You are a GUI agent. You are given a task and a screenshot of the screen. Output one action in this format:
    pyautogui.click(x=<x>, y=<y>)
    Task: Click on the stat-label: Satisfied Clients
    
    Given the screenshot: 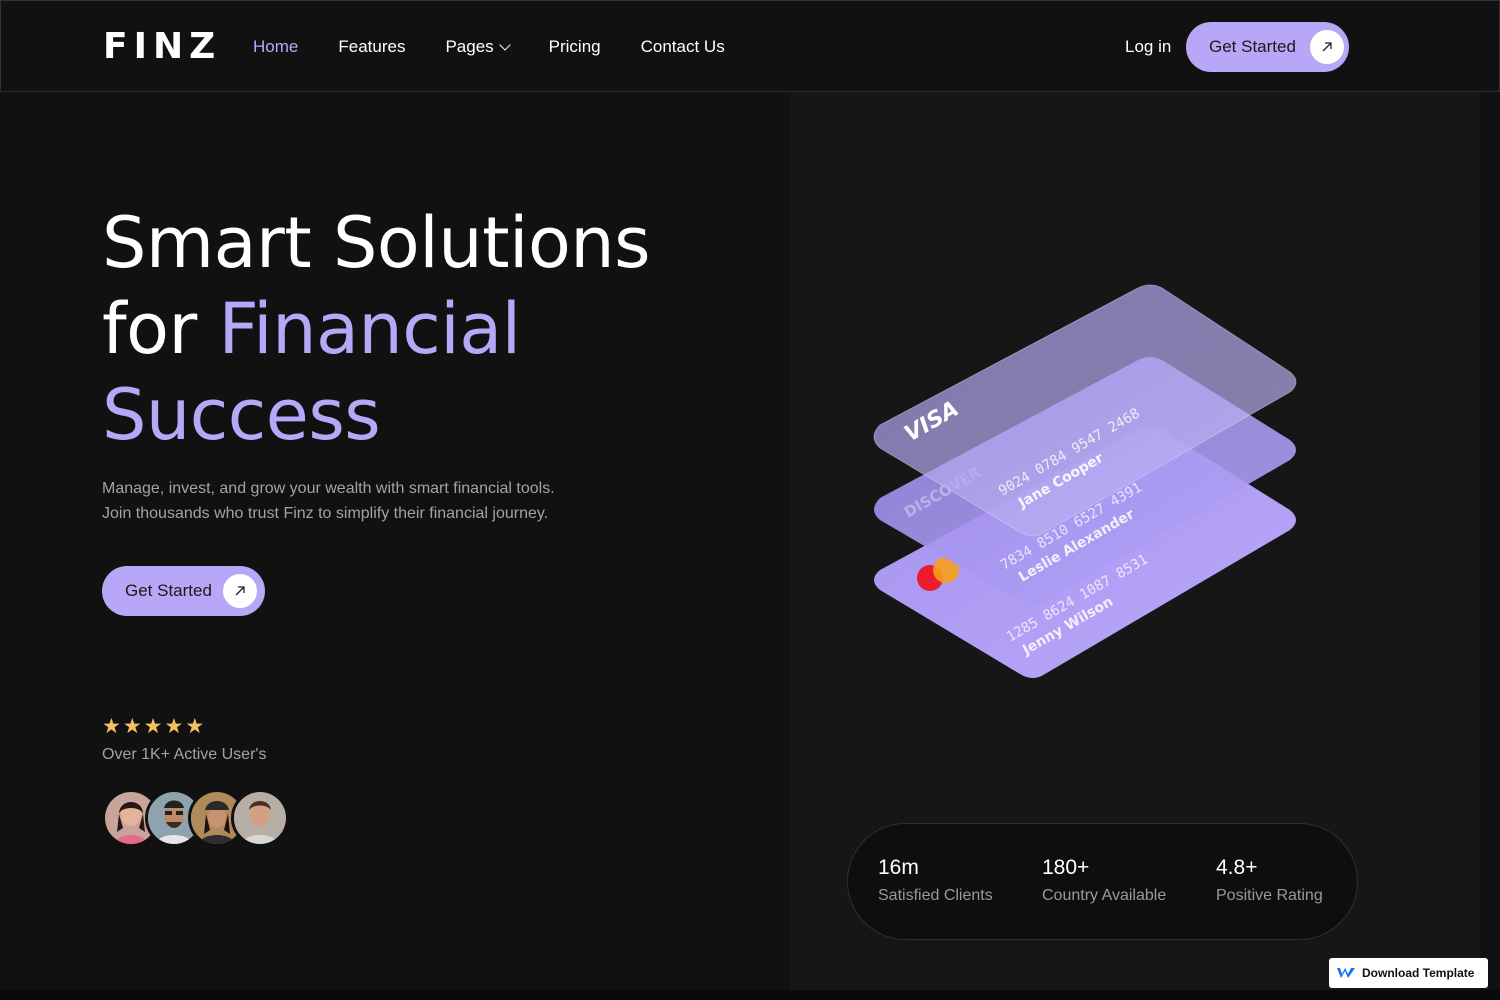 What is the action you would take?
    pyautogui.click(x=935, y=895)
    